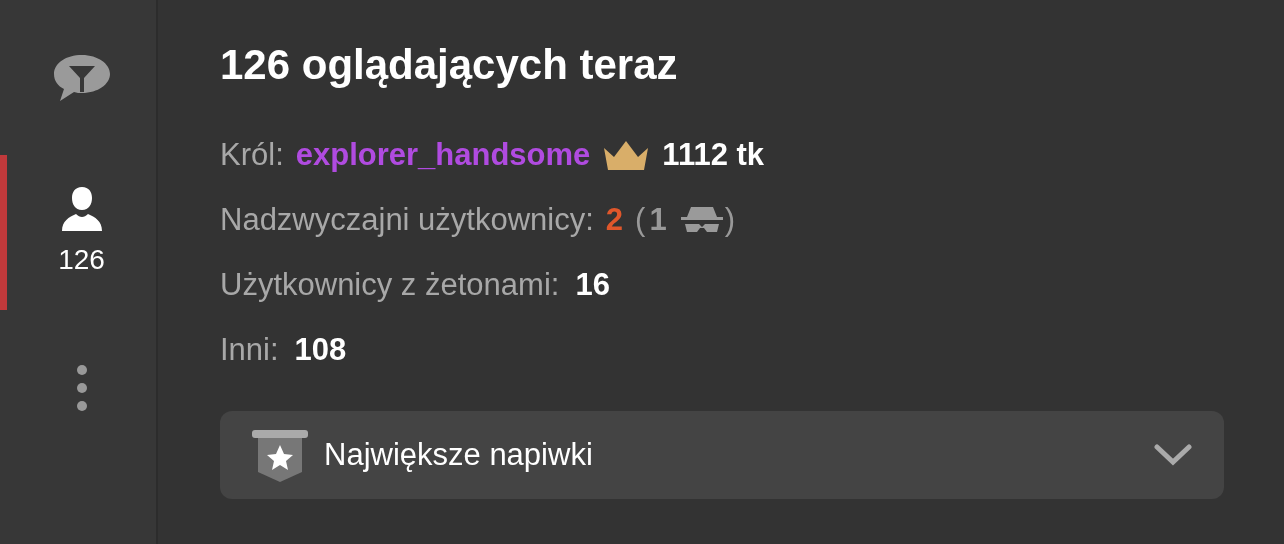  Describe the element at coordinates (407, 220) in the screenshot. I see `stat-label: Nadzwyczajni użytkownicy:` at that location.